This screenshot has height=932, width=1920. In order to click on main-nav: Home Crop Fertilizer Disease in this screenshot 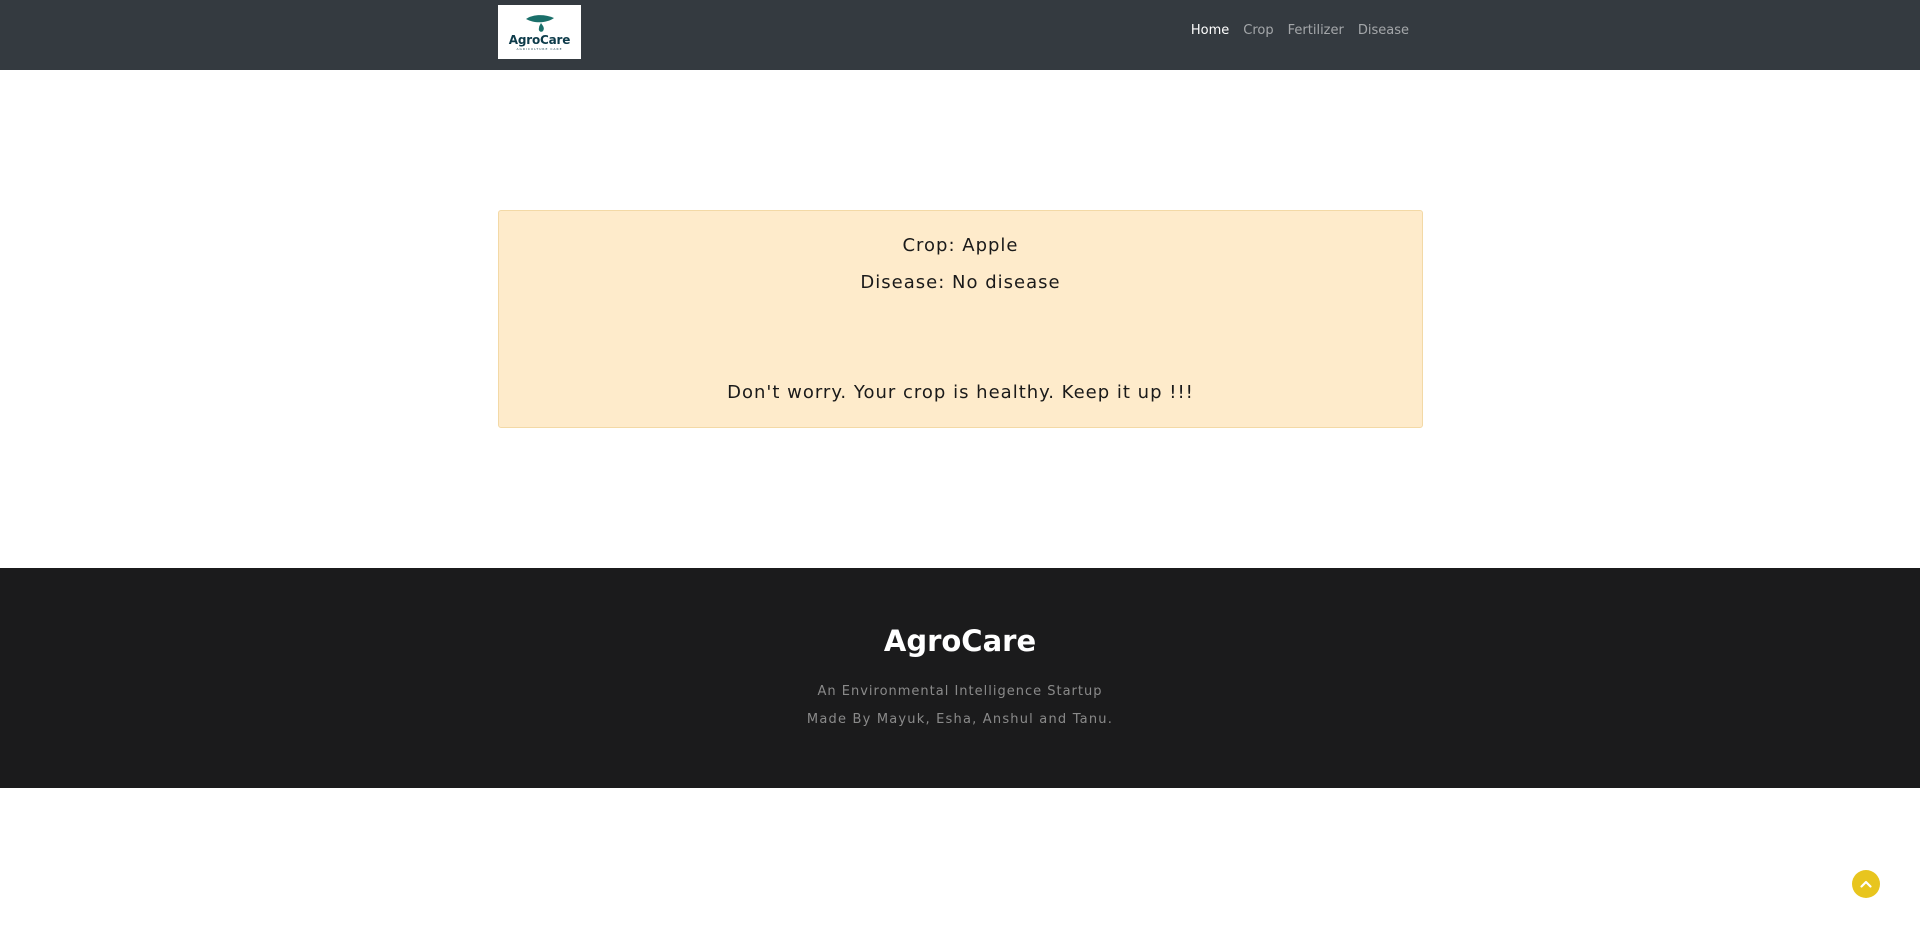, I will do `click(1300, 31)`.